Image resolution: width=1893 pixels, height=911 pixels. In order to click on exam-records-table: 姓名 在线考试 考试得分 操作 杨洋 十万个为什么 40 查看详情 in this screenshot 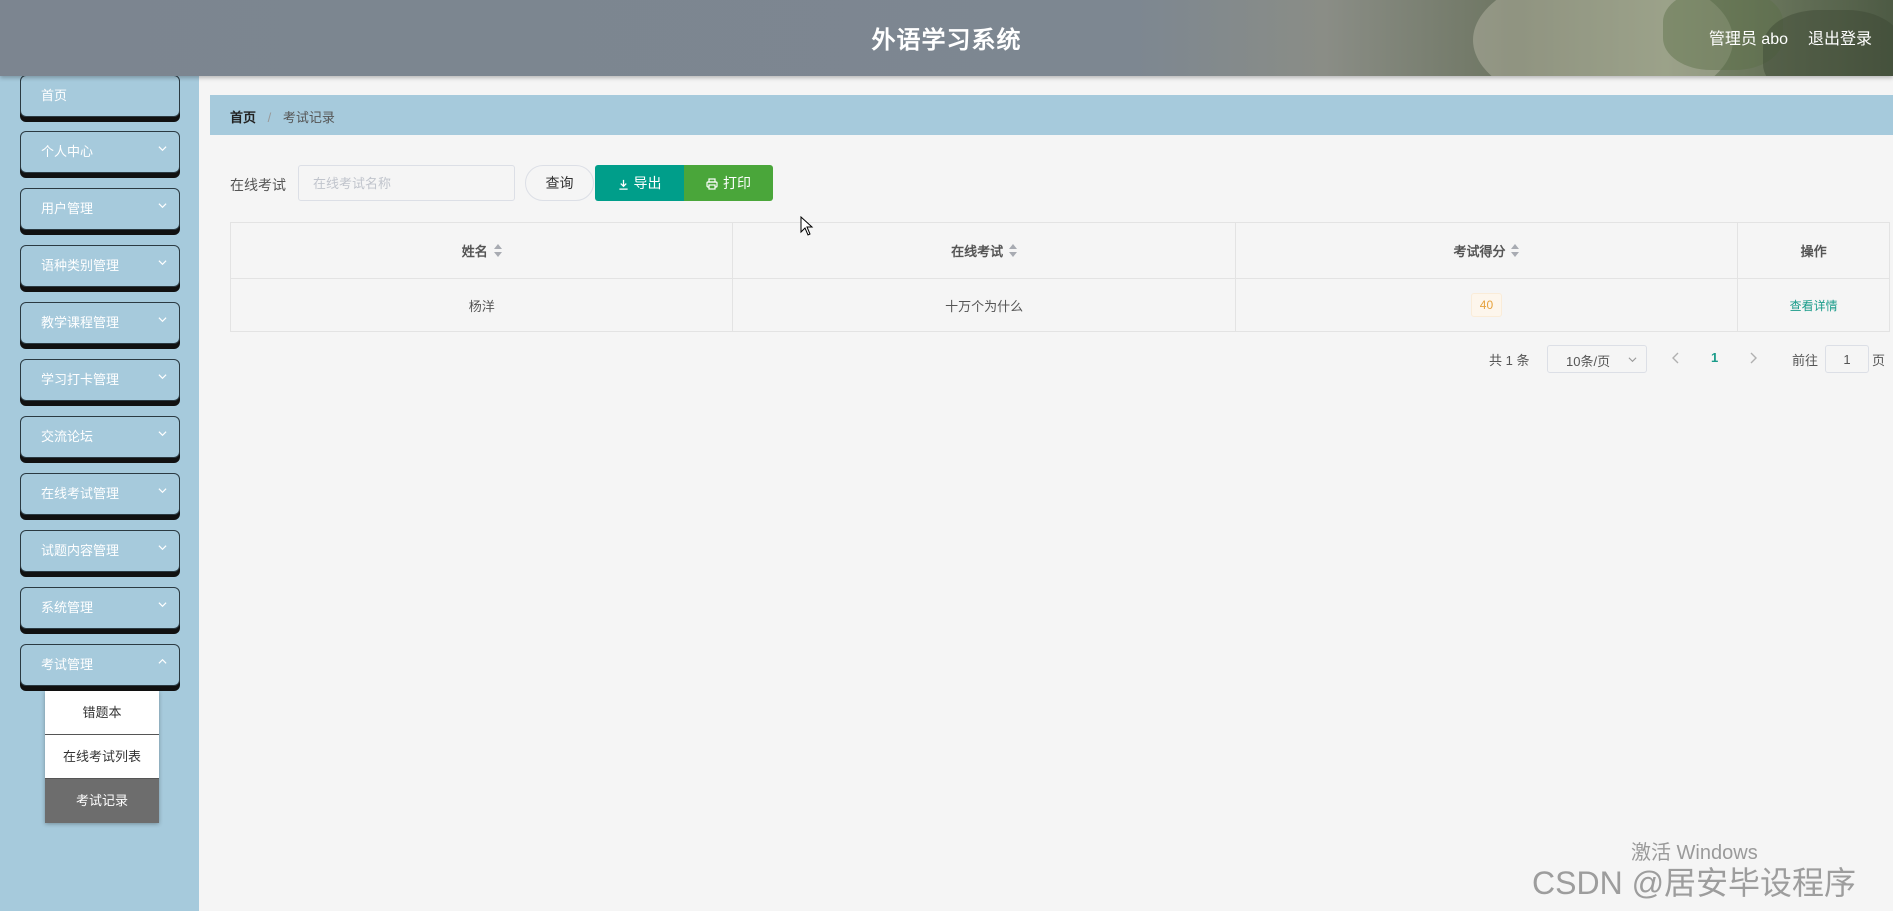, I will do `click(1060, 277)`.